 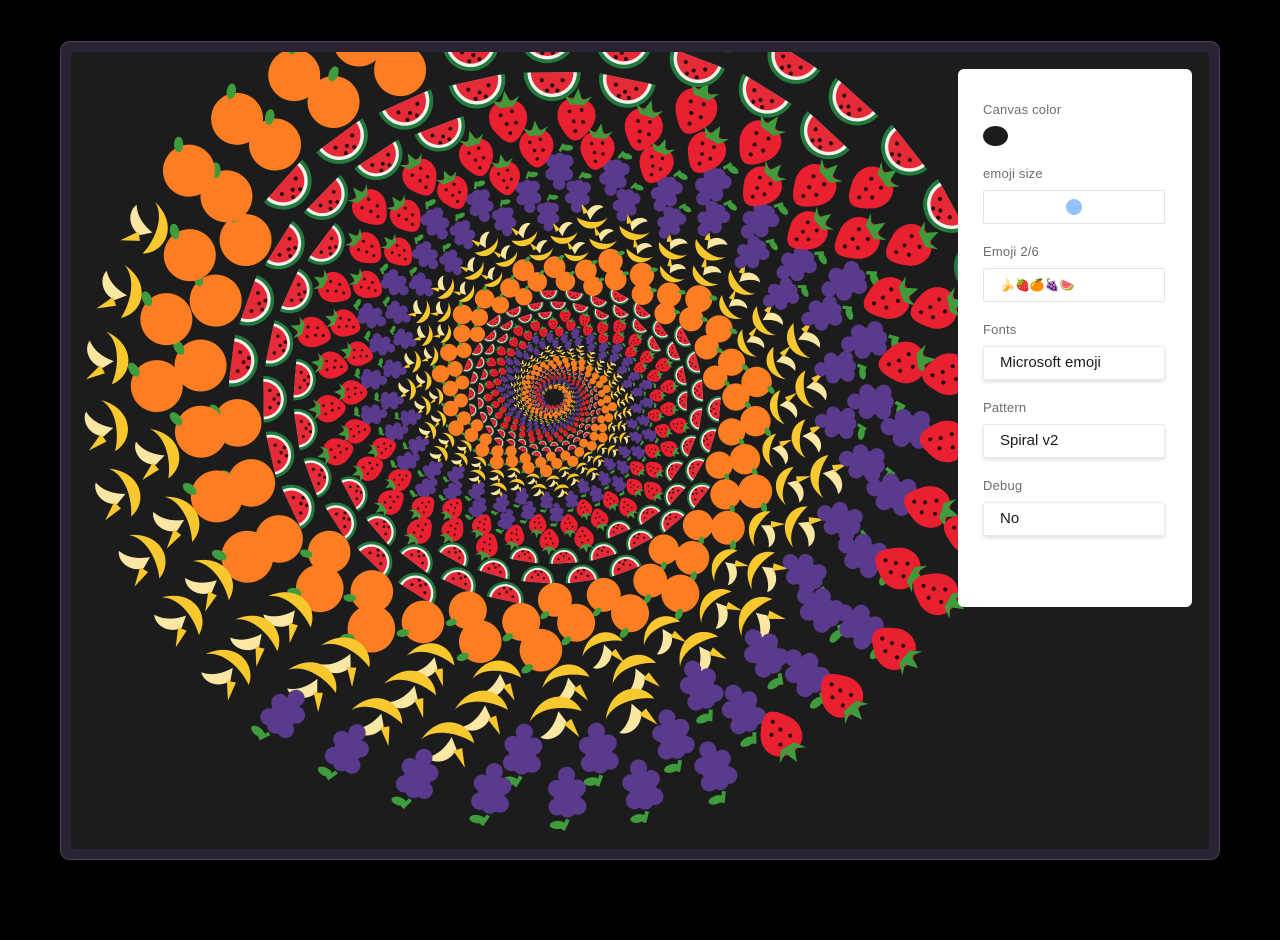 What do you see at coordinates (1074, 441) in the screenshot?
I see `pattern-select: Spiral v2` at bounding box center [1074, 441].